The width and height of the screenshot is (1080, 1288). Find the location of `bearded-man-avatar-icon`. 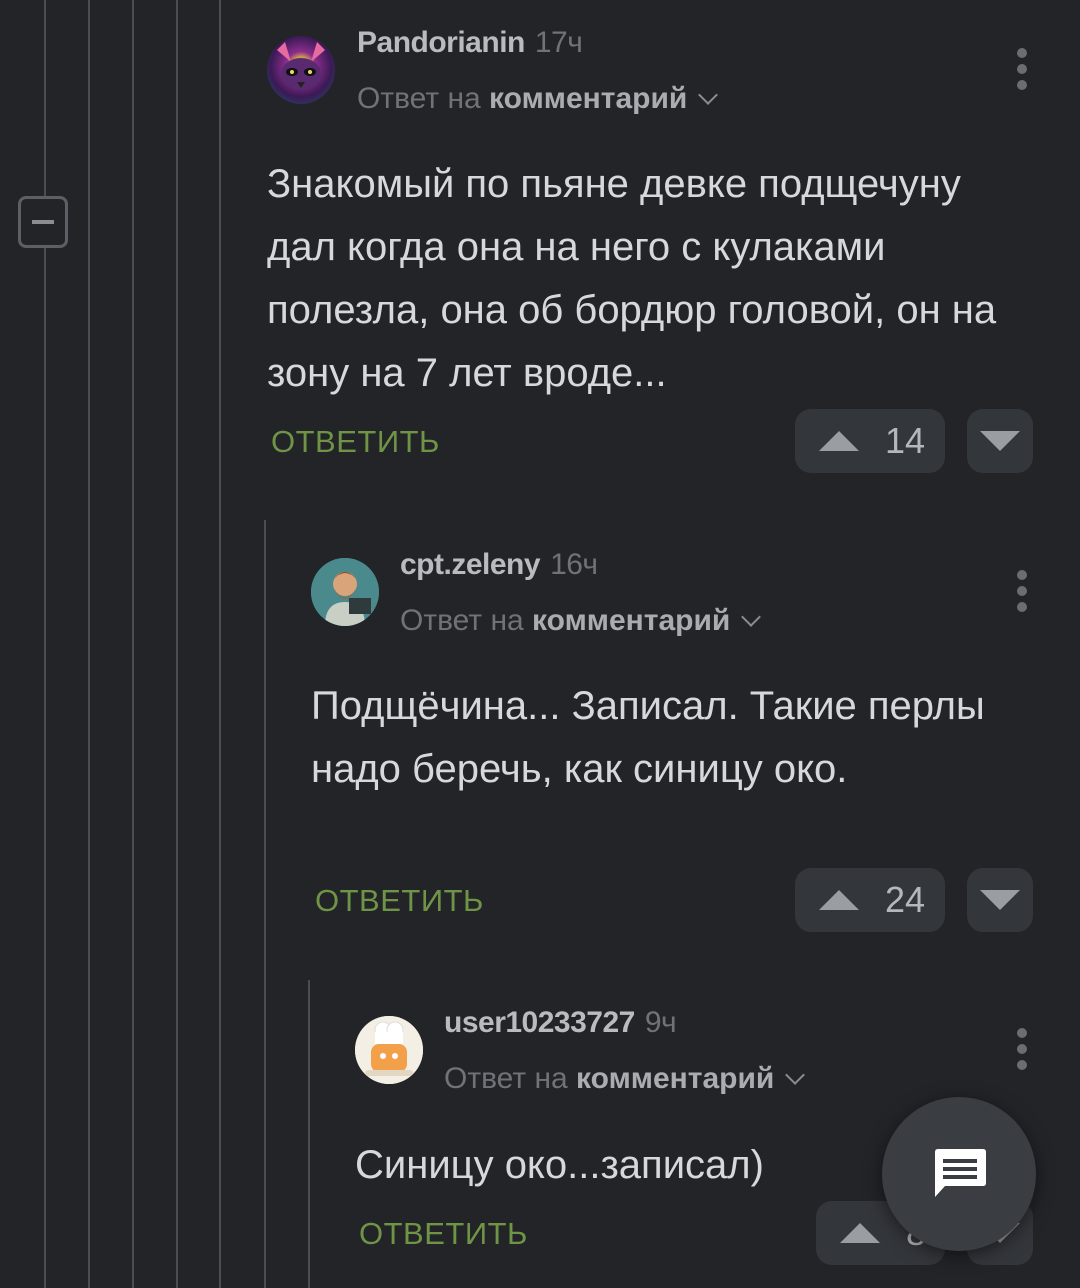

bearded-man-avatar-icon is located at coordinates (345, 592).